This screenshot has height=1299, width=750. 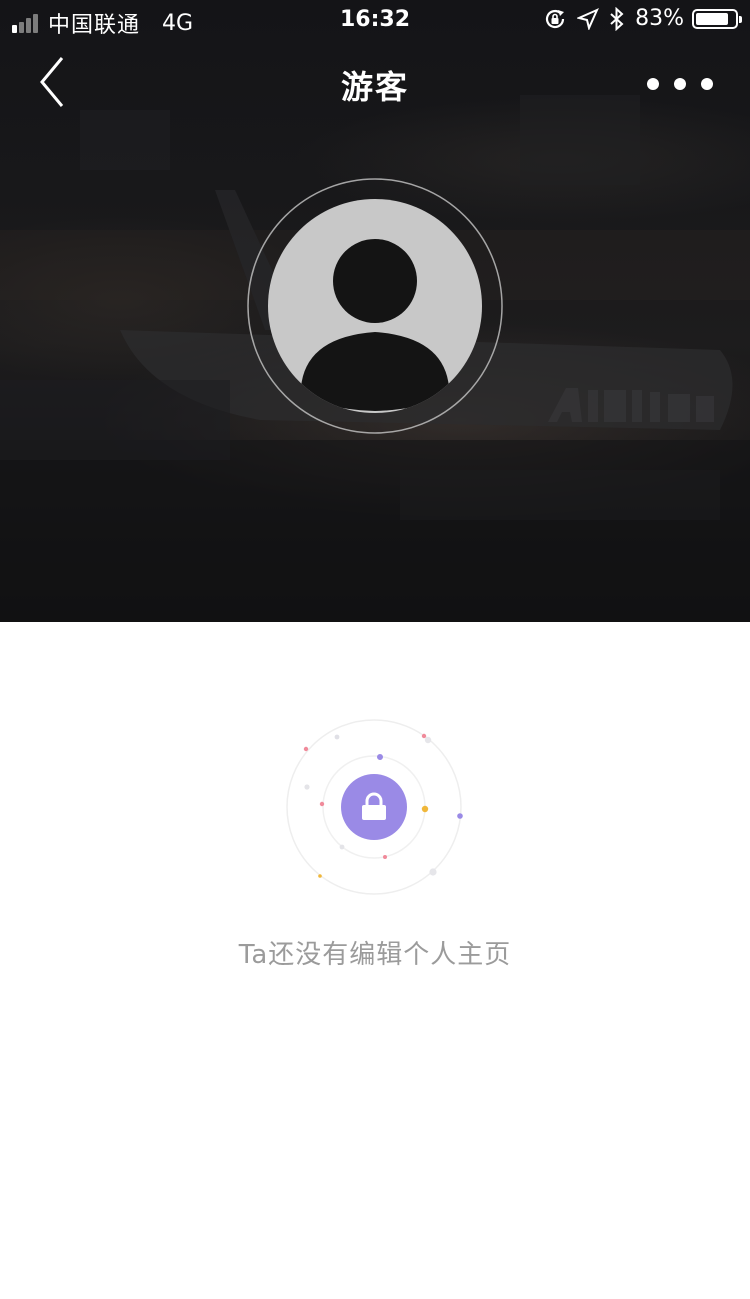 What do you see at coordinates (375, 807) in the screenshot?
I see `empty-state-graphic` at bounding box center [375, 807].